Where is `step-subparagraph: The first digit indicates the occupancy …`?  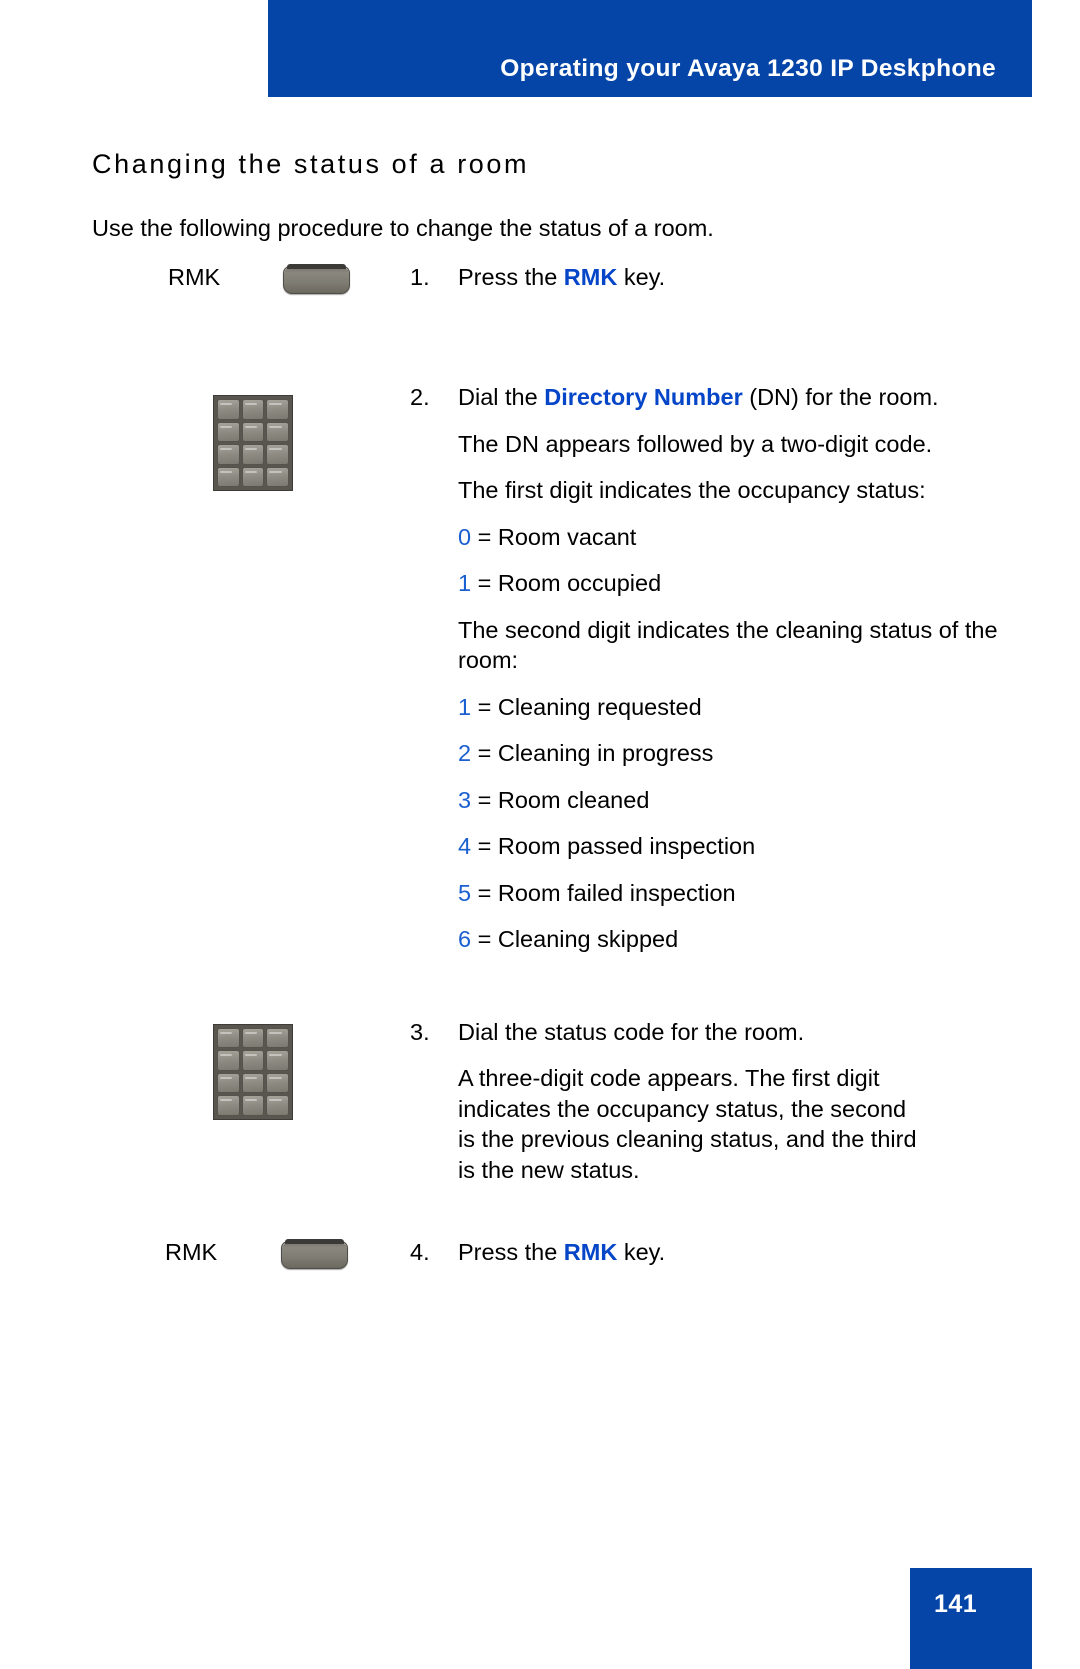 step-subparagraph: The first digit indicates the occupancy … is located at coordinates (692, 490).